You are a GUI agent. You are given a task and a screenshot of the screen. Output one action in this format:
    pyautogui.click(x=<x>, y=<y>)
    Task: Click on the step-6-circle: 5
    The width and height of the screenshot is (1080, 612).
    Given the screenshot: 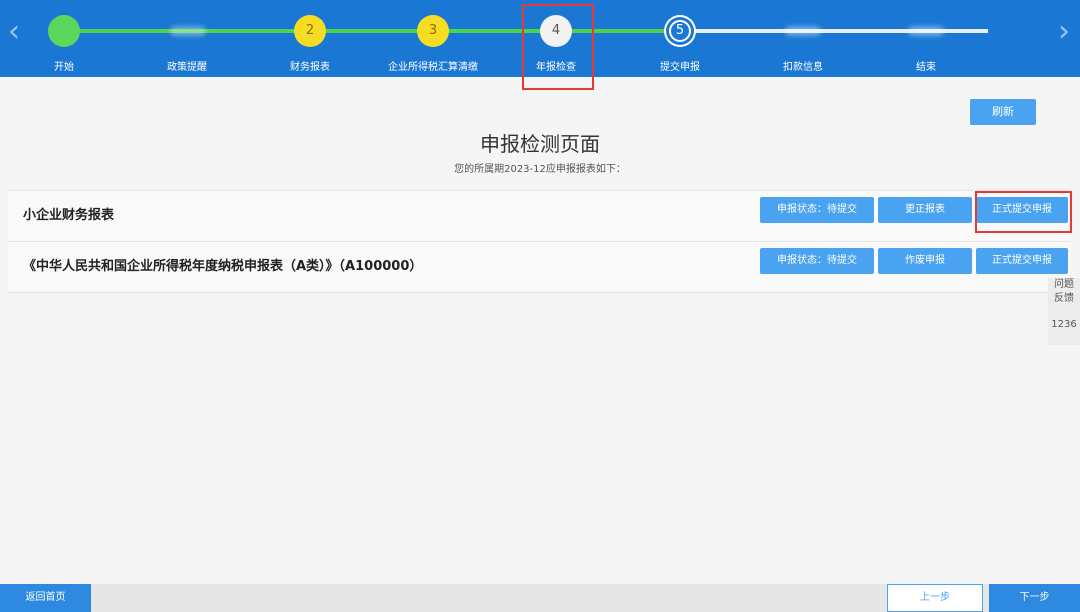 What is the action you would take?
    pyautogui.click(x=680, y=31)
    